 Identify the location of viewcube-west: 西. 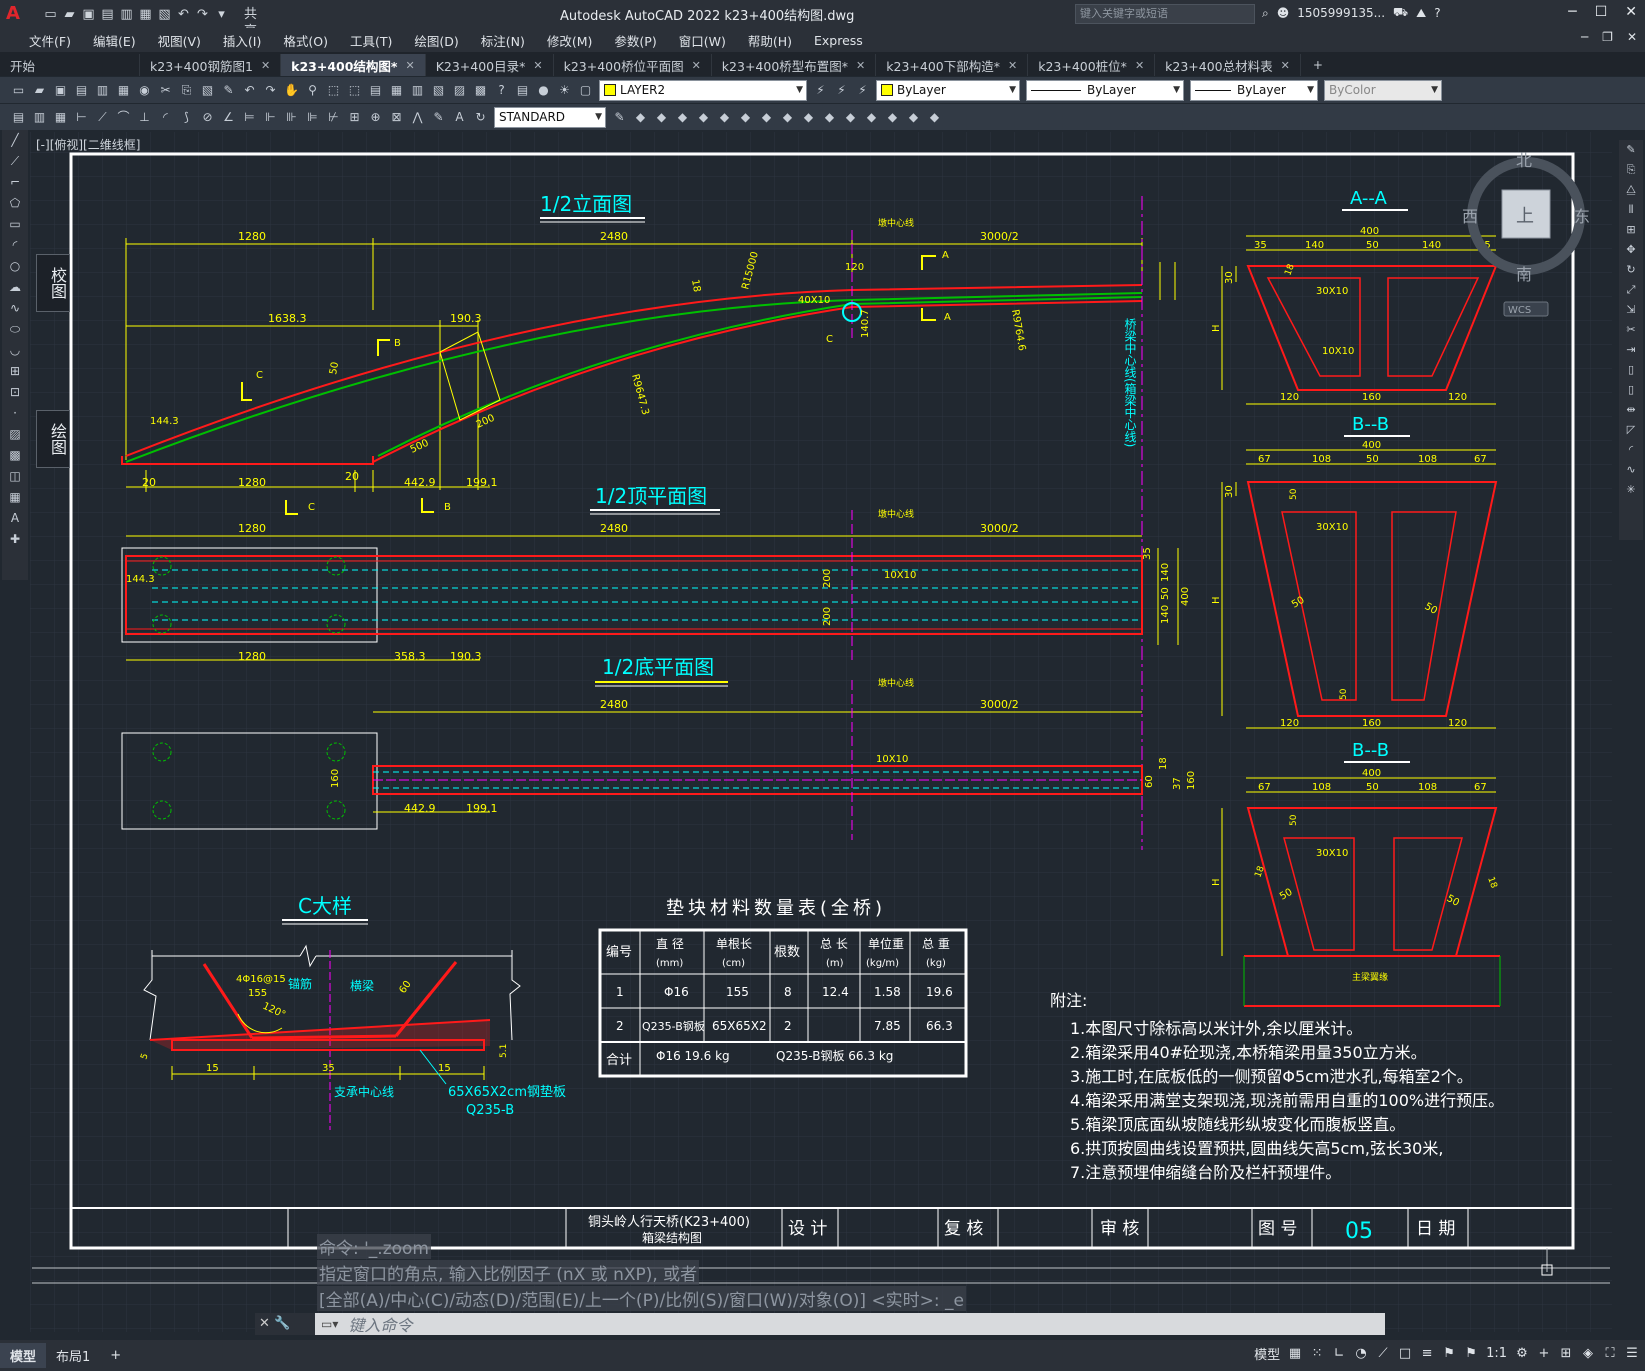
(1470, 216).